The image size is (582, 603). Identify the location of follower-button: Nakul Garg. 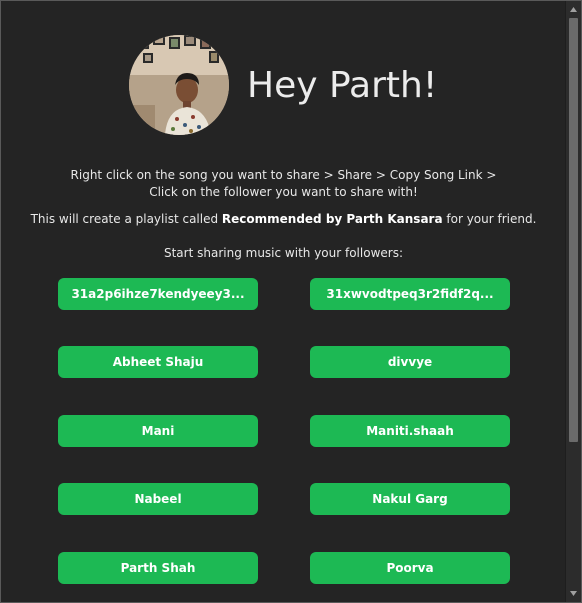
(410, 499).